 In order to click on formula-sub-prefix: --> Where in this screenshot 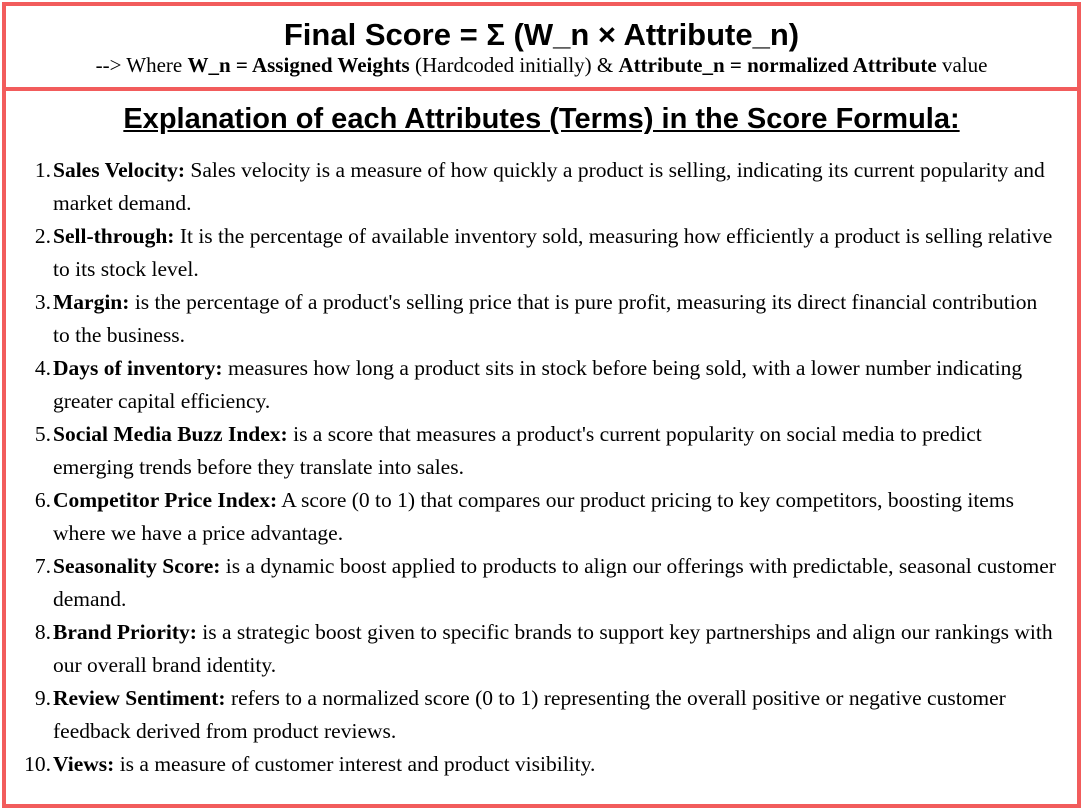, I will do `click(141, 65)`.